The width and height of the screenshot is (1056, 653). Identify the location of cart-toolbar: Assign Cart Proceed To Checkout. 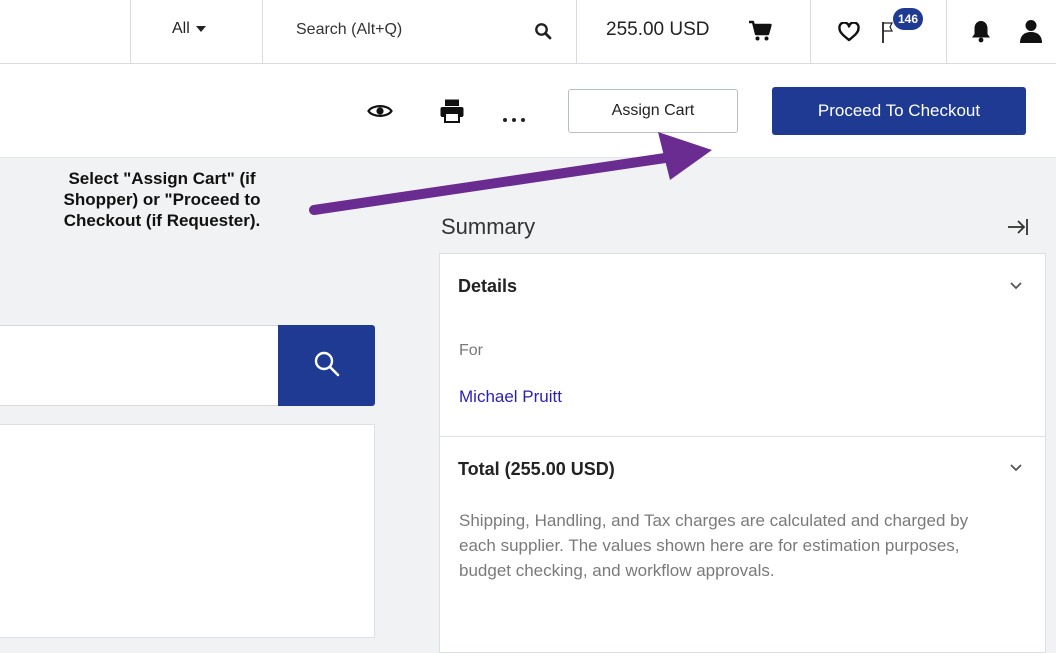
(528, 111).